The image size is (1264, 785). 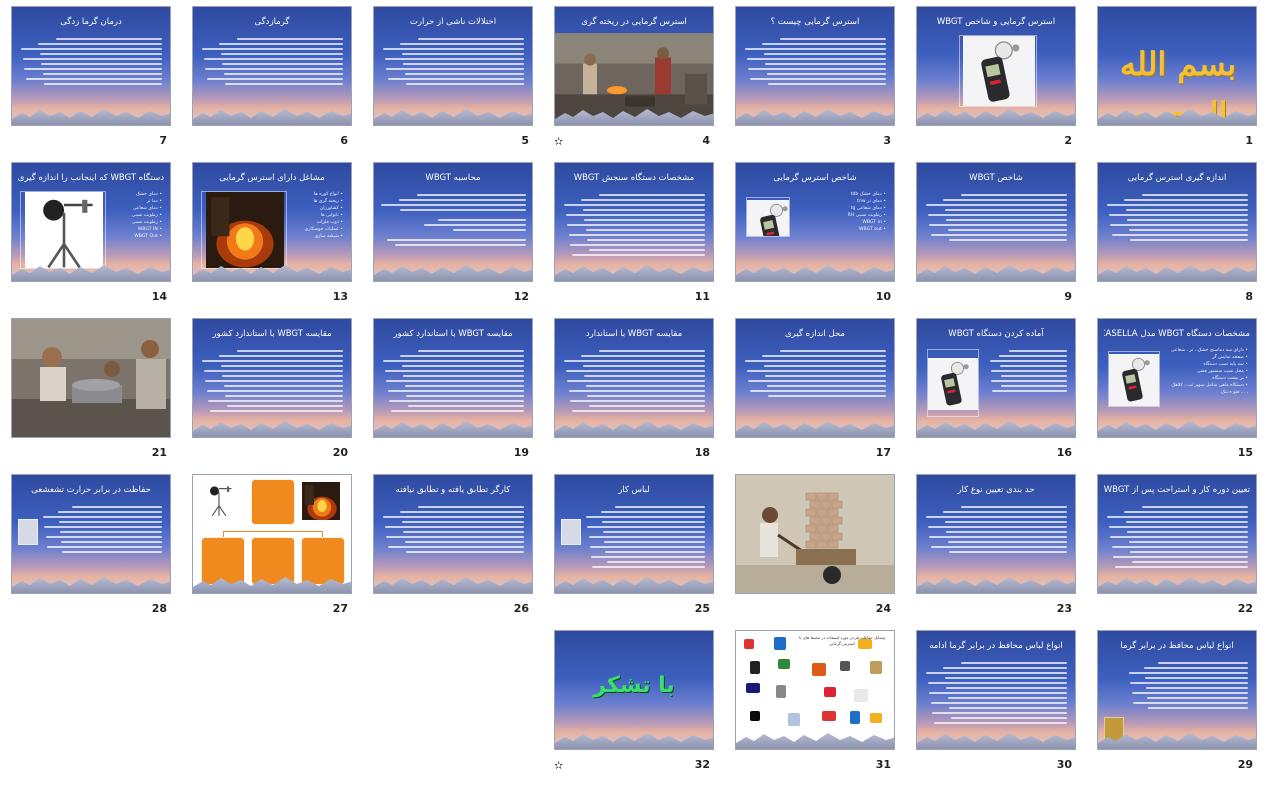 I want to click on slide-thumbnail-6: گرمازدگی 6, so click(x=272, y=78).